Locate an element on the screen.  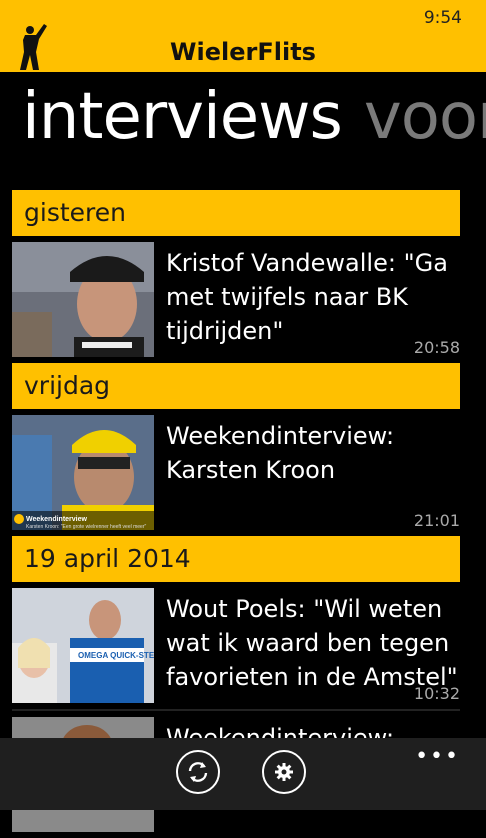
app-title: WielerFlits is located at coordinates (243, 52).